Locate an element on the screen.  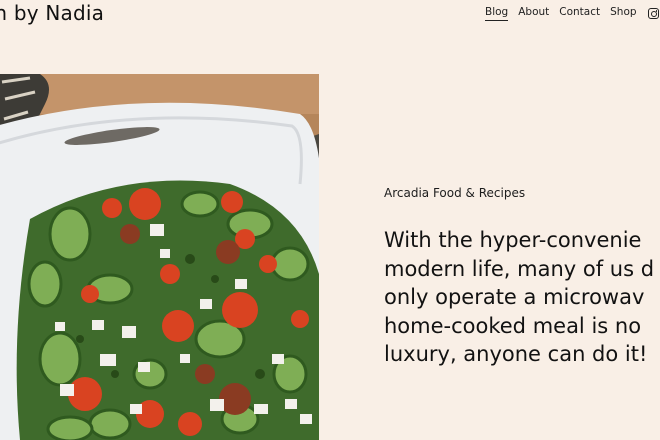
site-title: on by Nadia is located at coordinates (52, 13).